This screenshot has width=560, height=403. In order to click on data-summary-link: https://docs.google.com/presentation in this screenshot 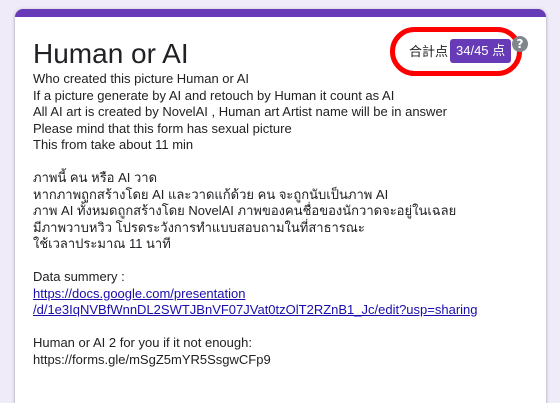, I will do `click(139, 293)`.